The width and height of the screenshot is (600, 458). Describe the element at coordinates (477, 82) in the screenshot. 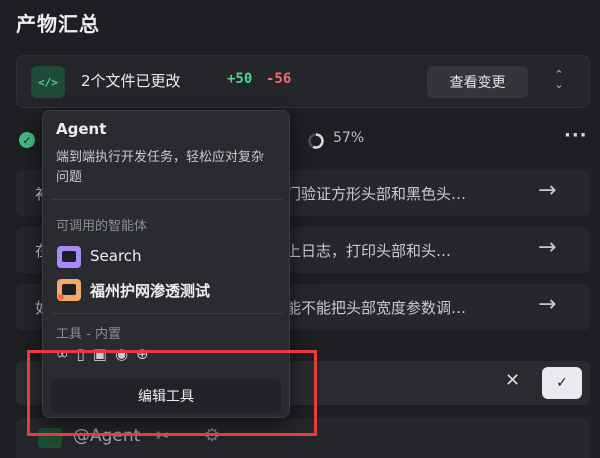

I see `view-changes-button: 查看变更` at that location.